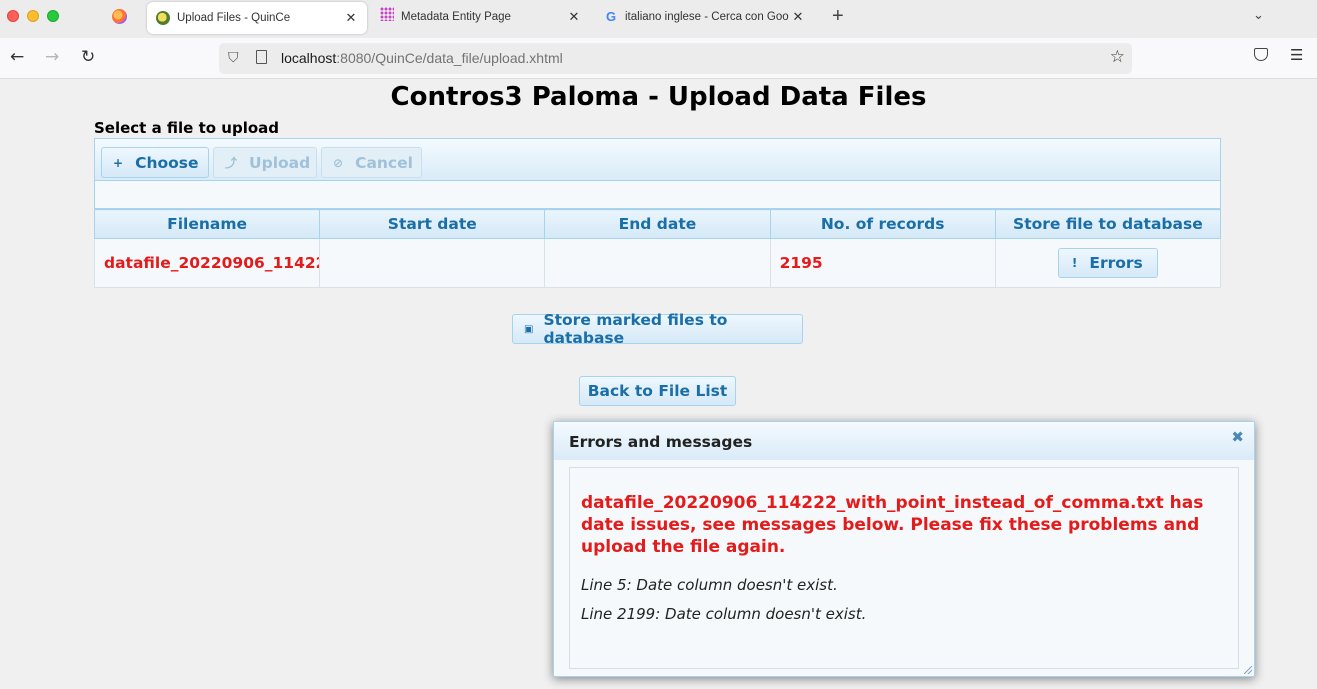  Describe the element at coordinates (186, 128) in the screenshot. I see `select-file-label: Select a file to upload` at that location.